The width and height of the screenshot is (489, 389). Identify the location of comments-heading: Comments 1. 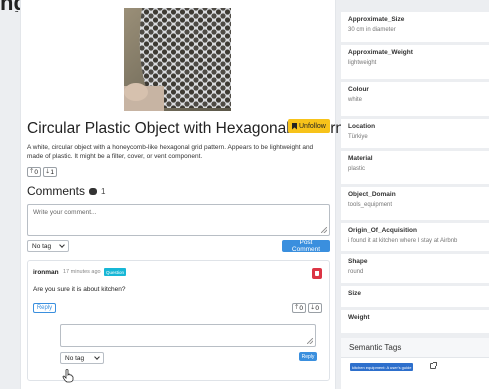
(66, 191).